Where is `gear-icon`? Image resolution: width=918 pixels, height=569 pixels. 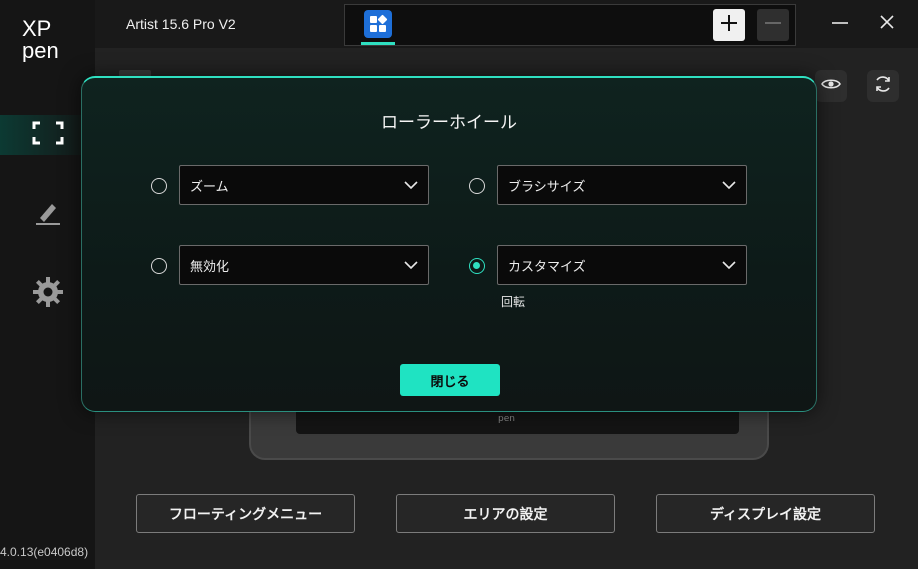
gear-icon is located at coordinates (48, 294).